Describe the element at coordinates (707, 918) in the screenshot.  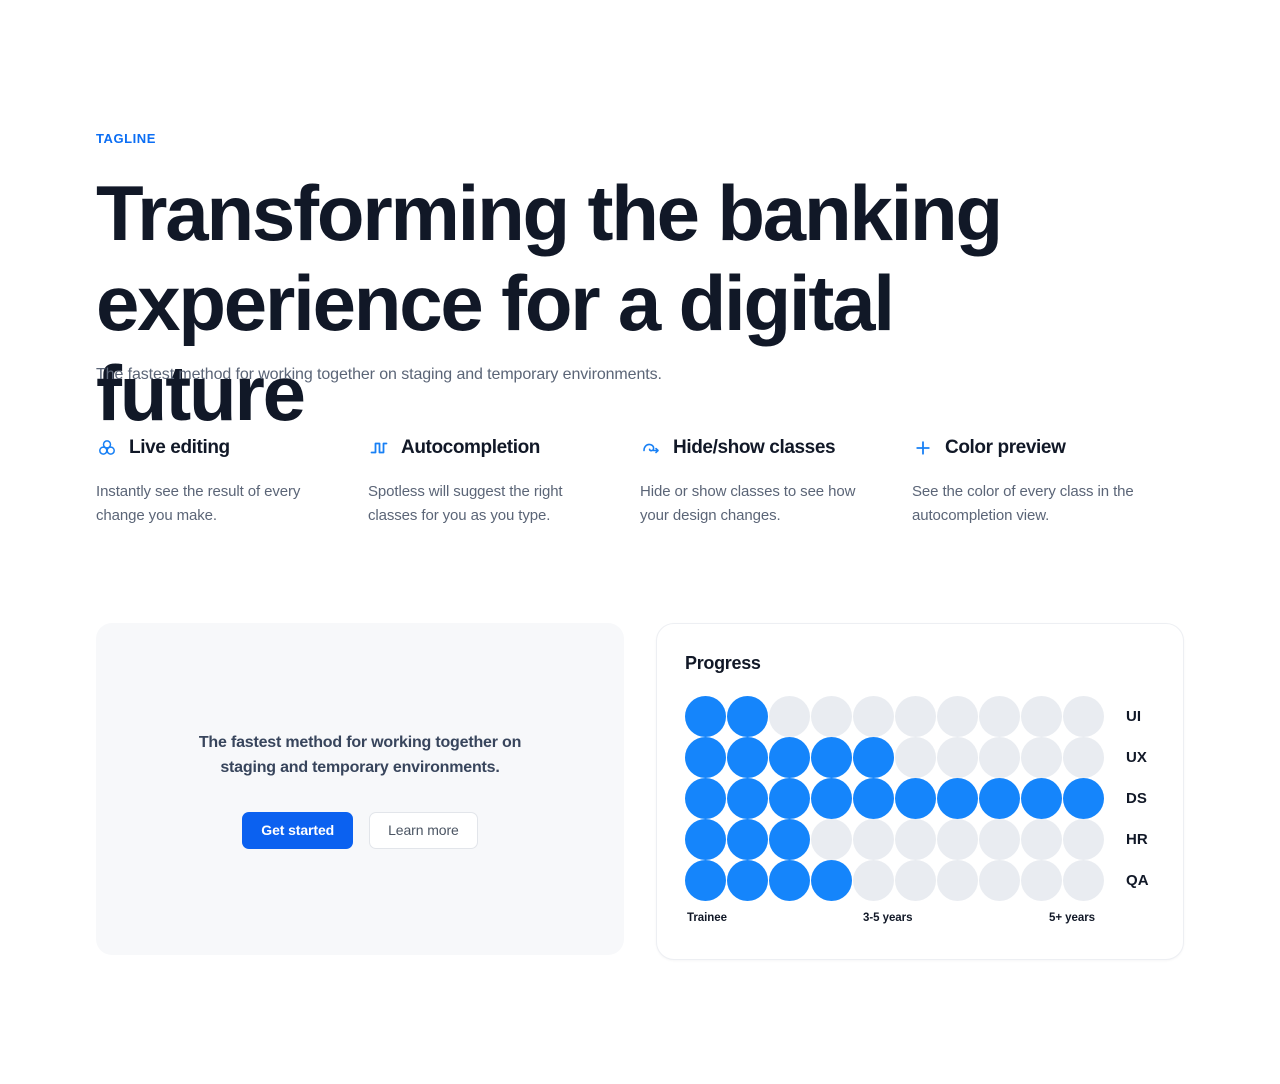
I see `axis-label-start: Trainee` at that location.